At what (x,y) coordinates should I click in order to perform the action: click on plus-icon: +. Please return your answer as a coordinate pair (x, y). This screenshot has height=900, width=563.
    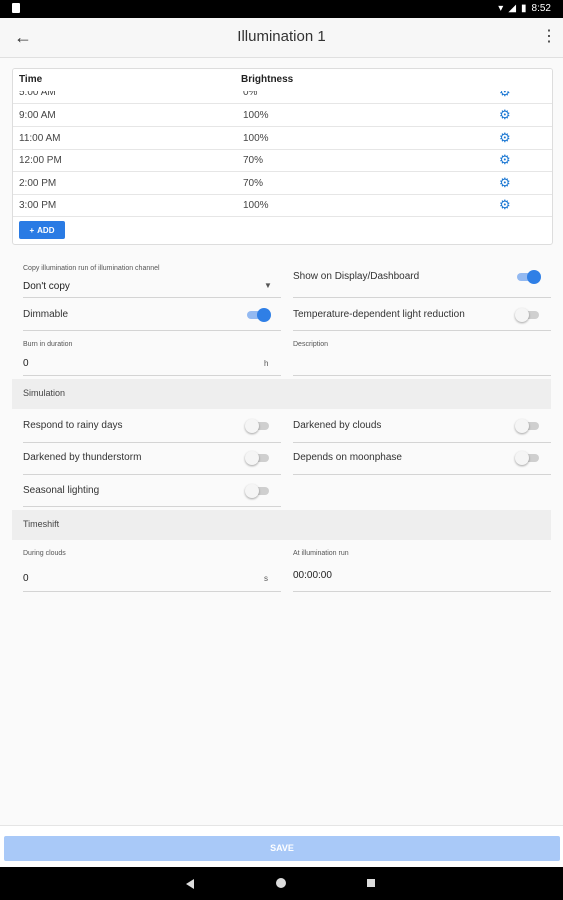
    Looking at the image, I should click on (32, 230).